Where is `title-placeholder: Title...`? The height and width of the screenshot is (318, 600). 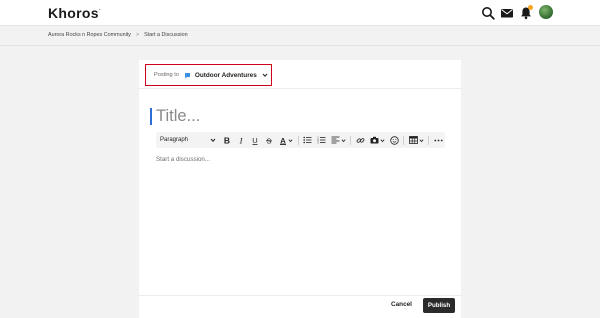 title-placeholder: Title... is located at coordinates (178, 115).